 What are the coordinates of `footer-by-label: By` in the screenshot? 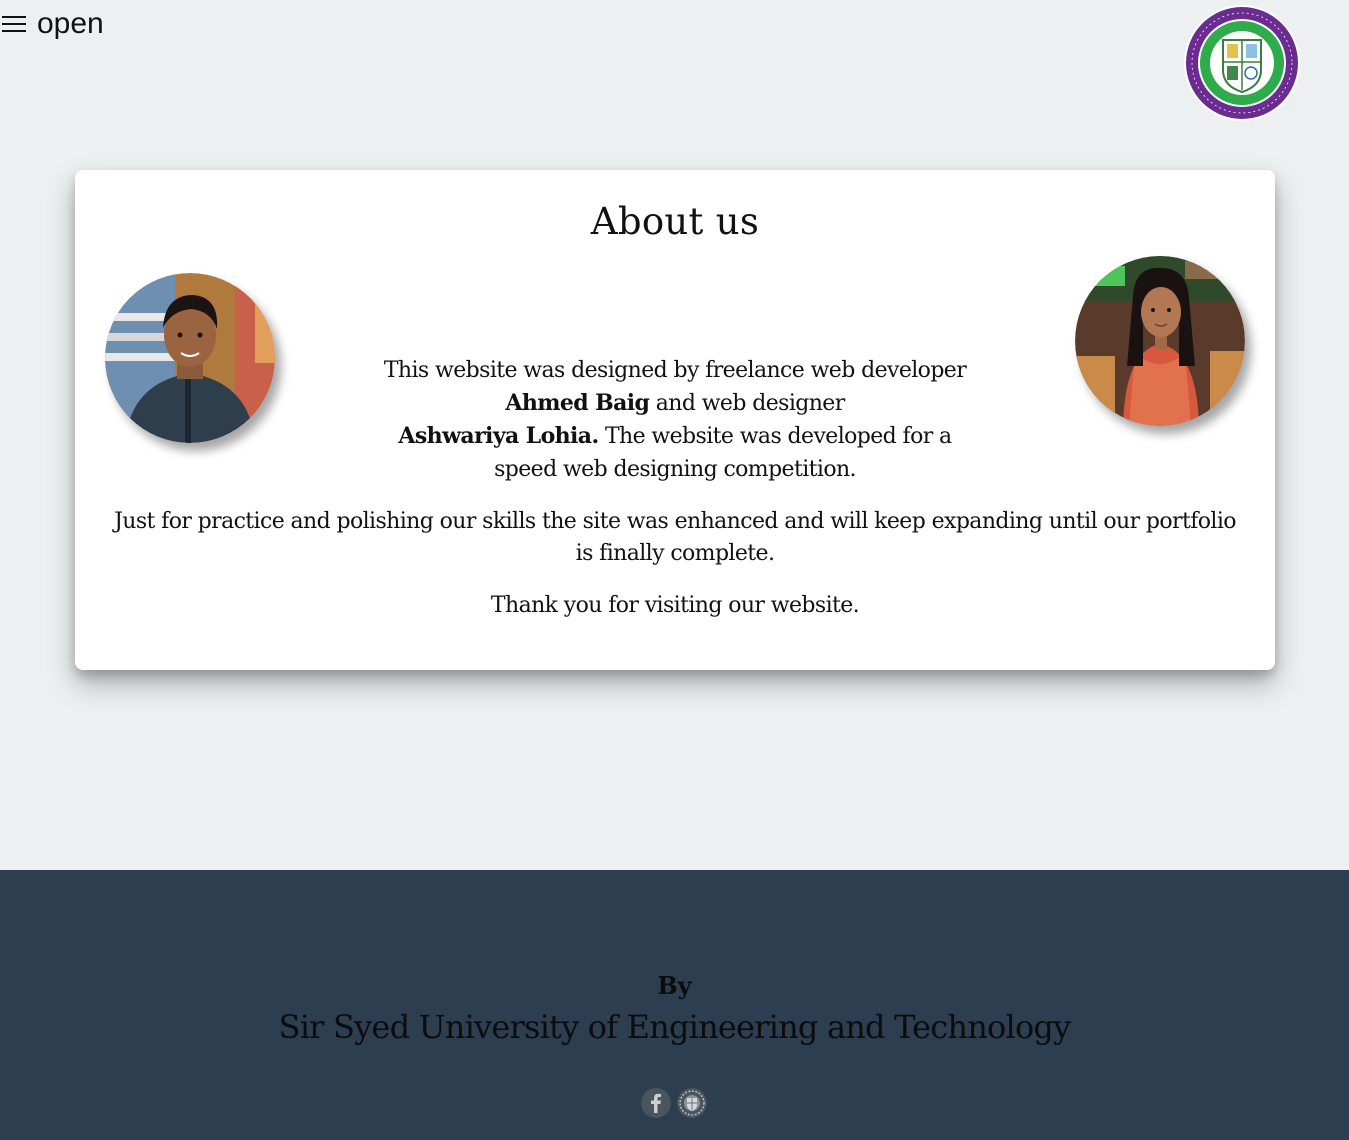 It's located at (674, 985).